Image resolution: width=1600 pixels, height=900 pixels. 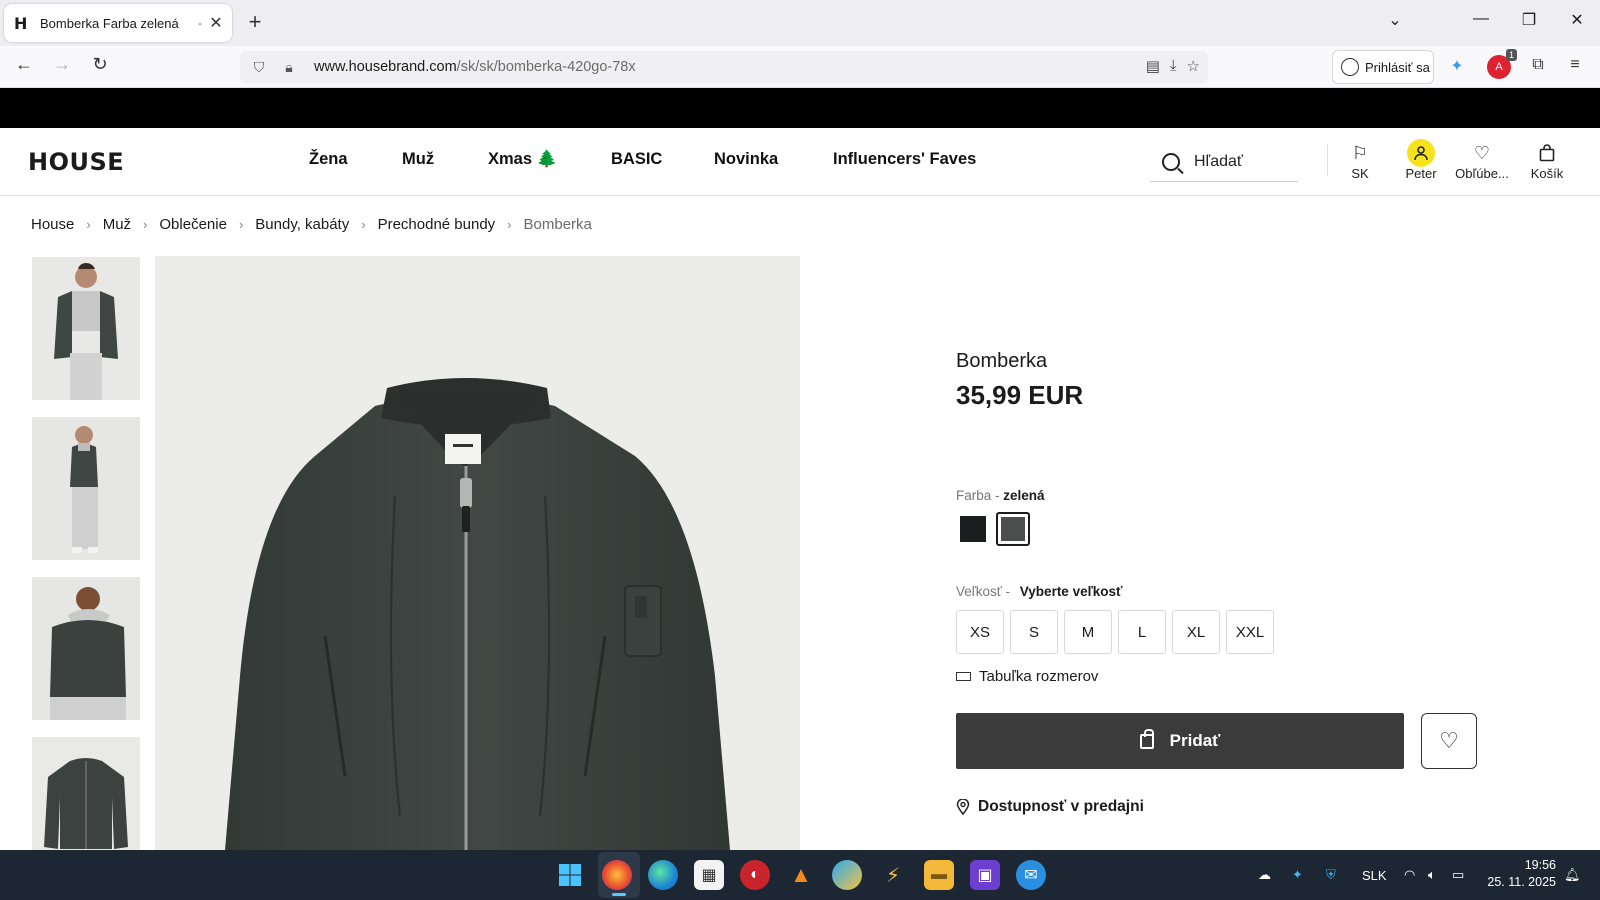 I want to click on color-swatch-green-selected, so click(x=1013, y=529).